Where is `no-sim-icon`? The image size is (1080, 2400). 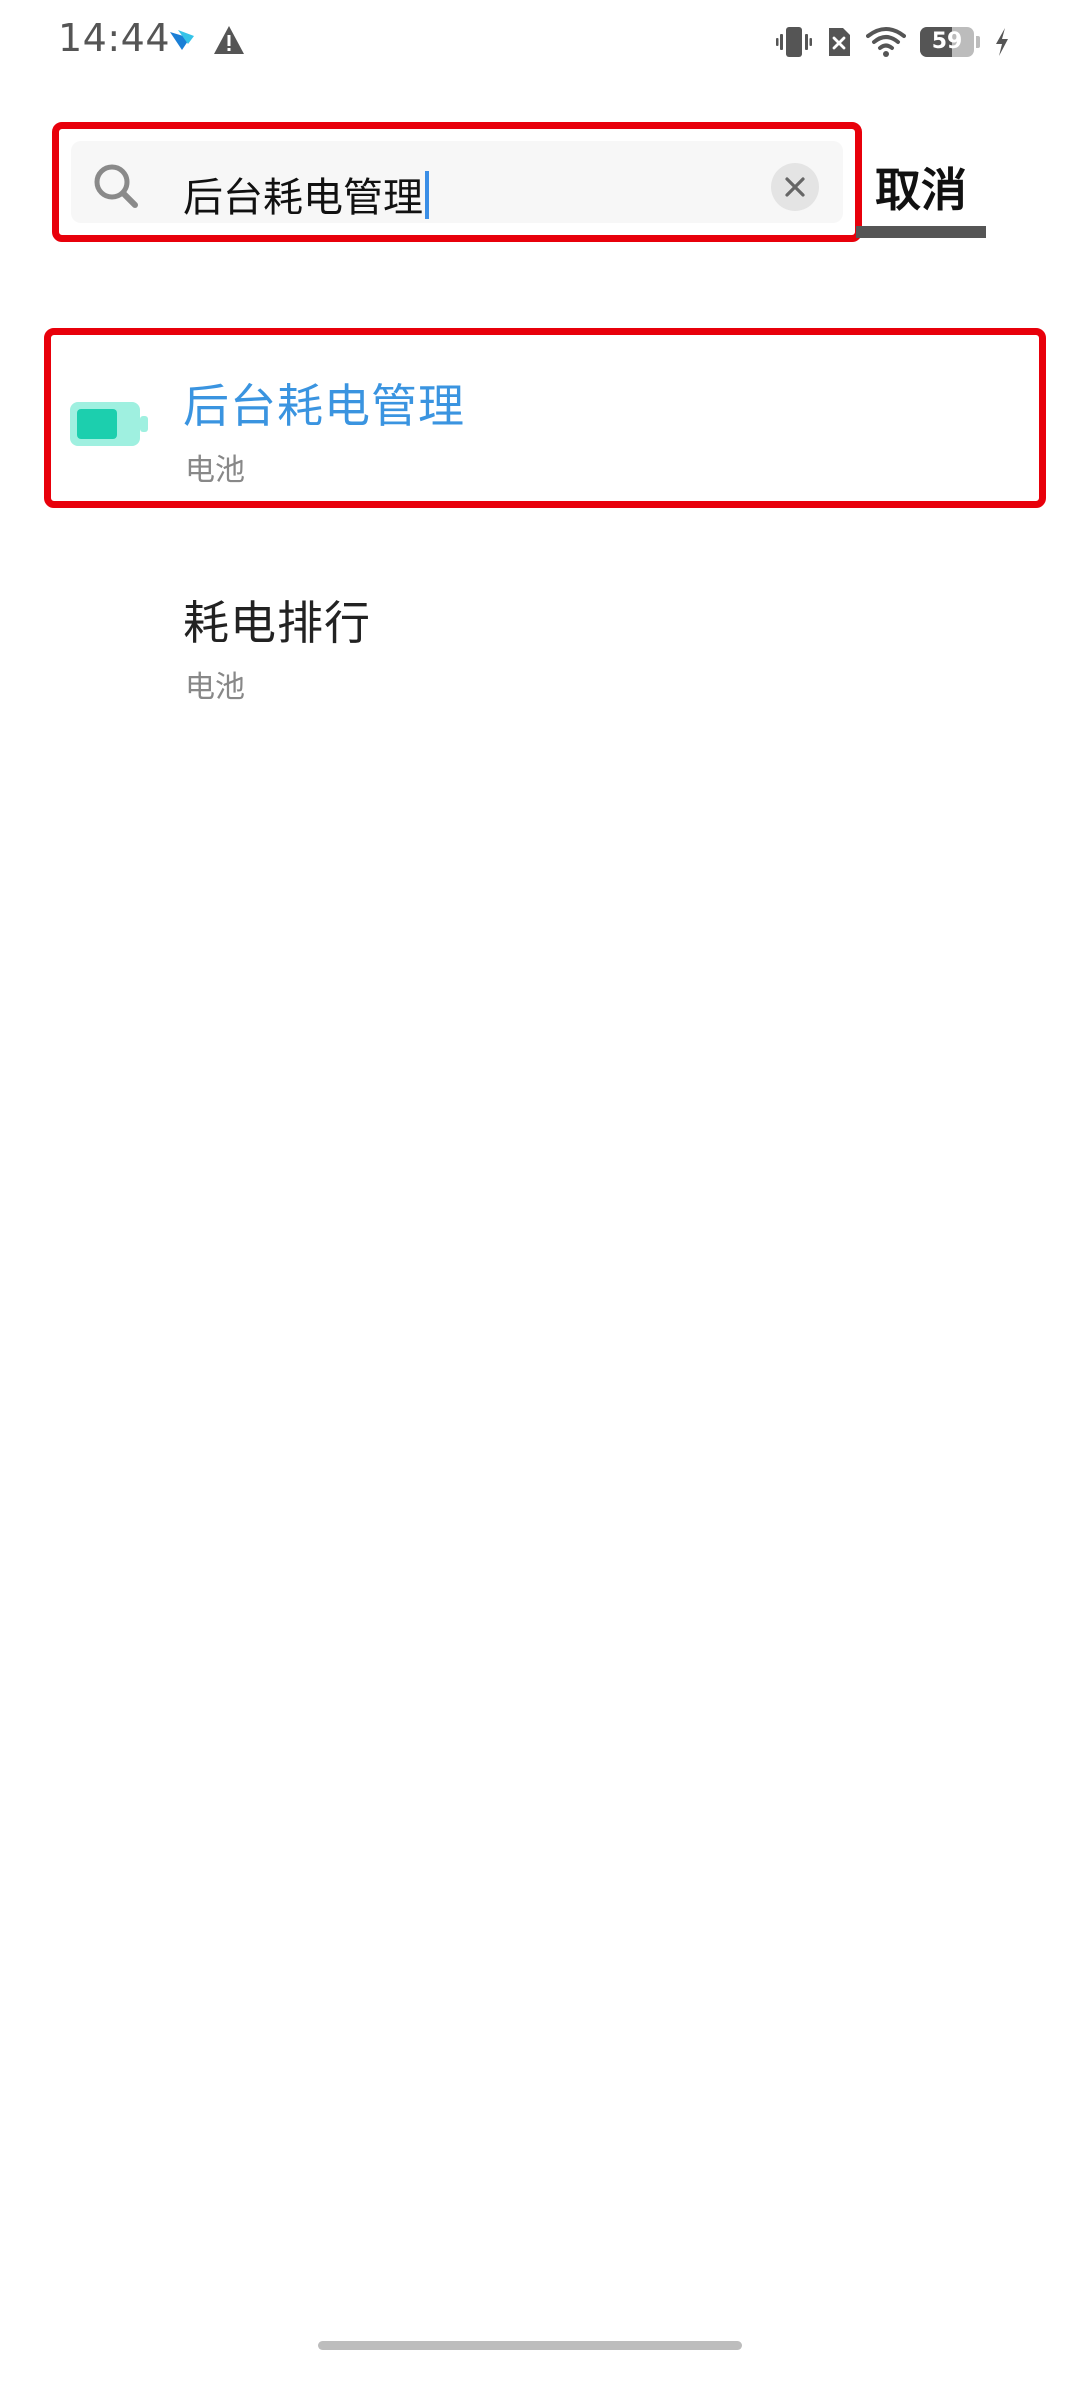
no-sim-icon is located at coordinates (839, 42).